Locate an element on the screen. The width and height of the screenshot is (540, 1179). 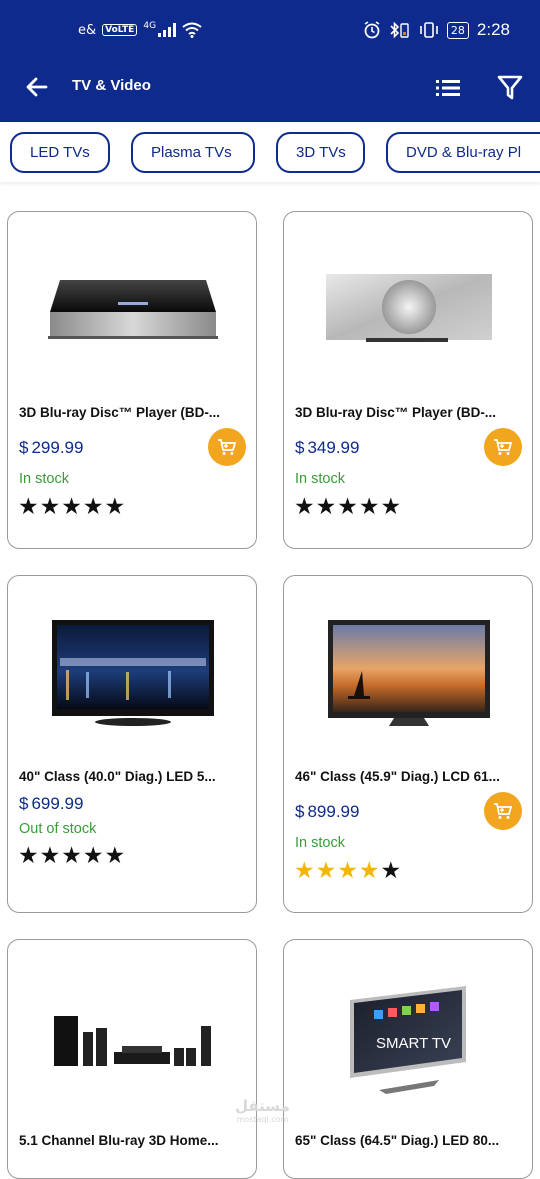
battery-indicator: 28 is located at coordinates (457, 30).